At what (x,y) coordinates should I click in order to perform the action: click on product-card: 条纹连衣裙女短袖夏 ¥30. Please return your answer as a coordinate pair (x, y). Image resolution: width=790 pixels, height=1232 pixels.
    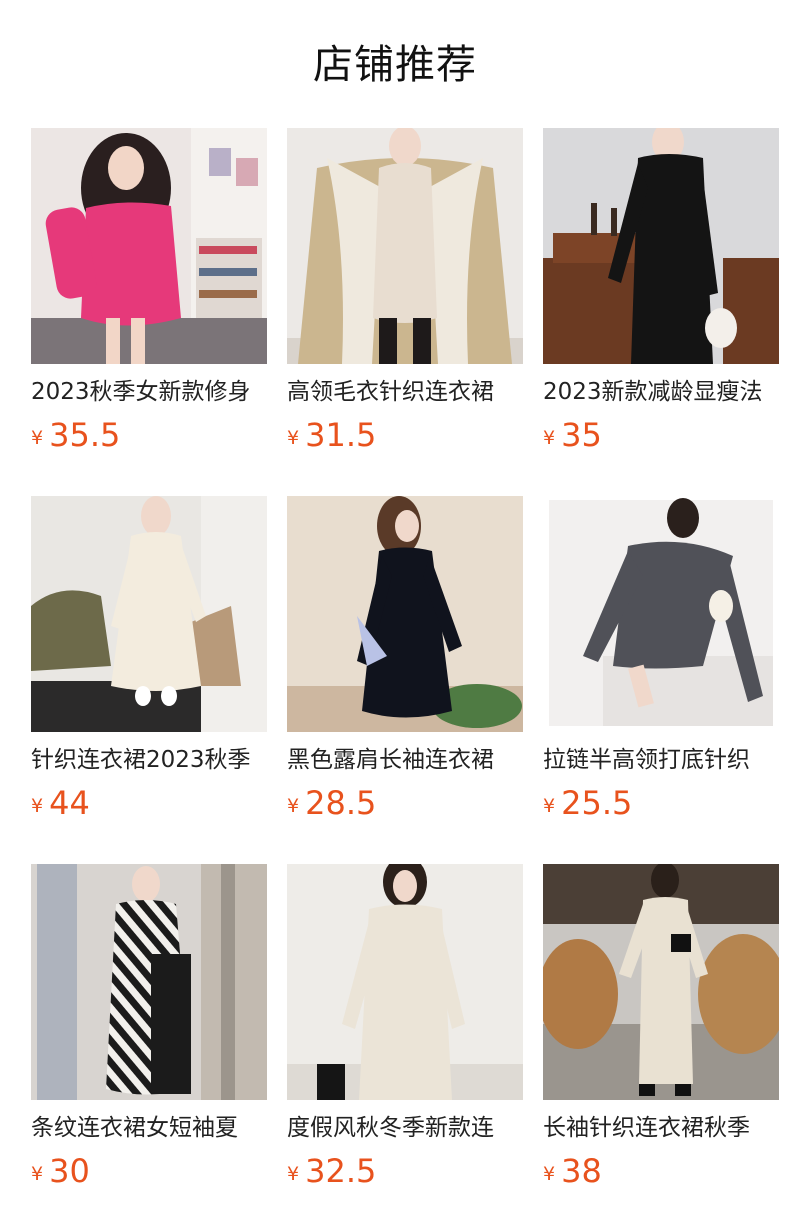
    Looking at the image, I should click on (149, 1036).